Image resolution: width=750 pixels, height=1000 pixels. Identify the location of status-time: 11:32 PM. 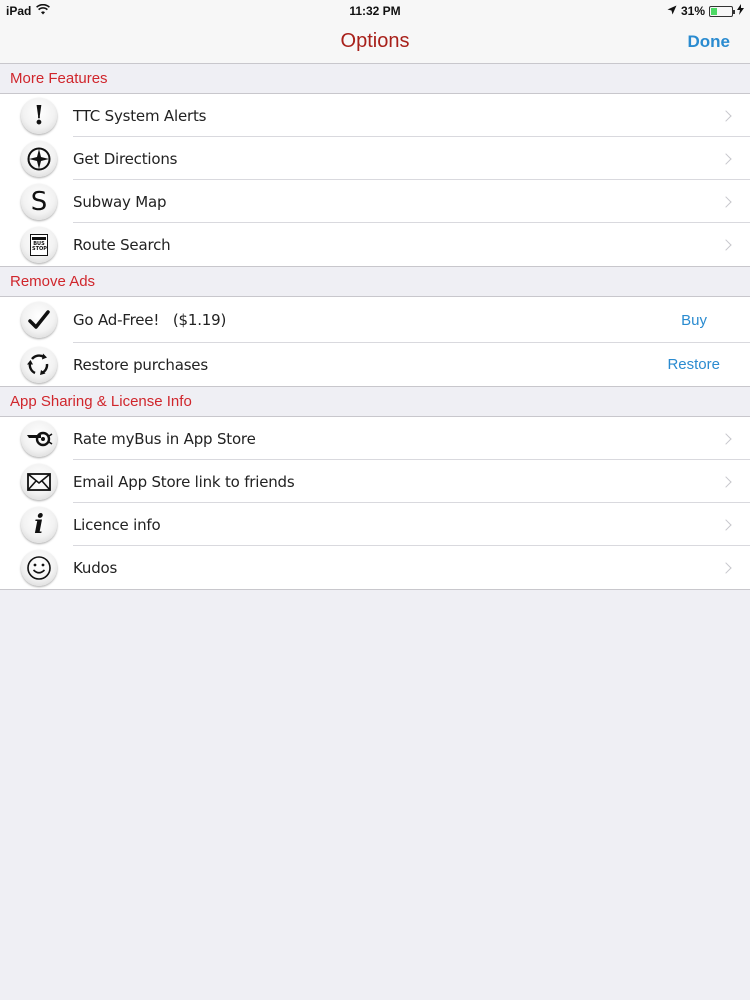
(375, 11).